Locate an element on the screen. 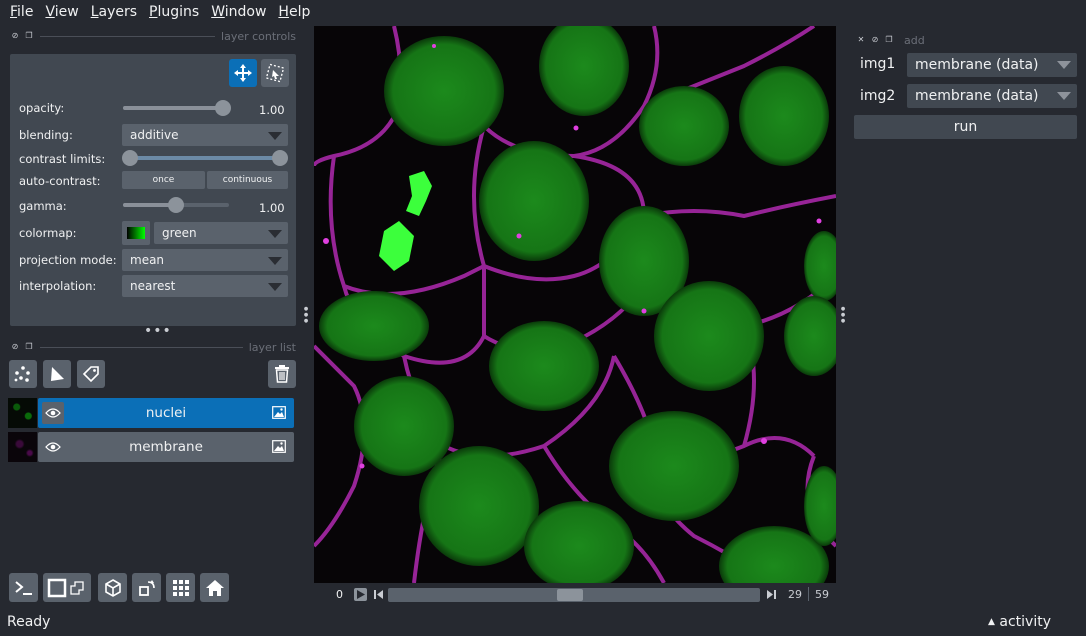  layer-row-nuclei: nuclei is located at coordinates (166, 413).